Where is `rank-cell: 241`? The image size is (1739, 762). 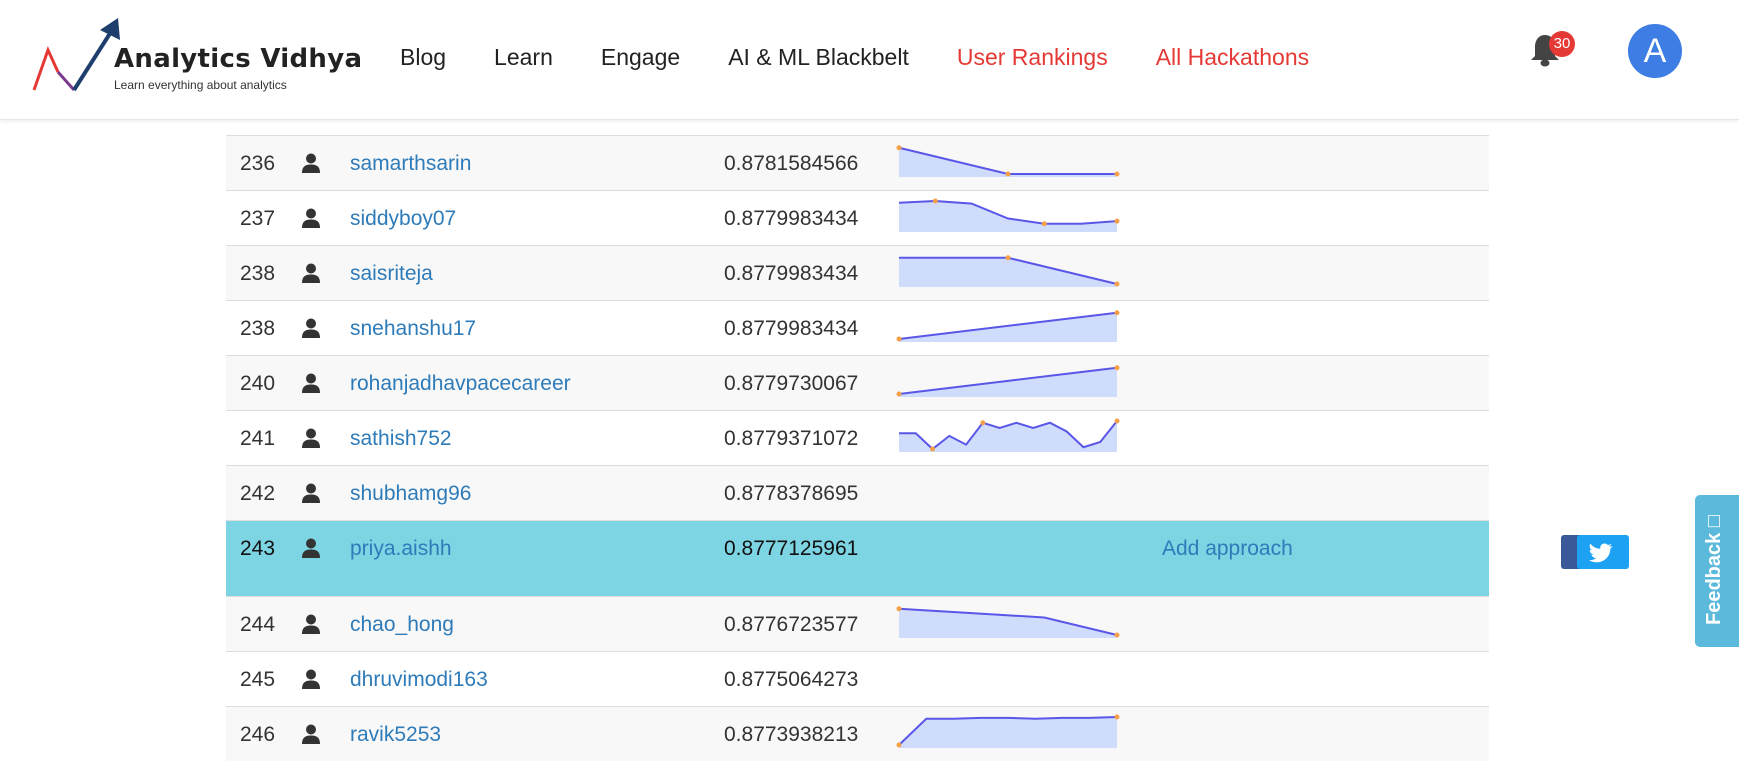
rank-cell: 241 is located at coordinates (258, 438).